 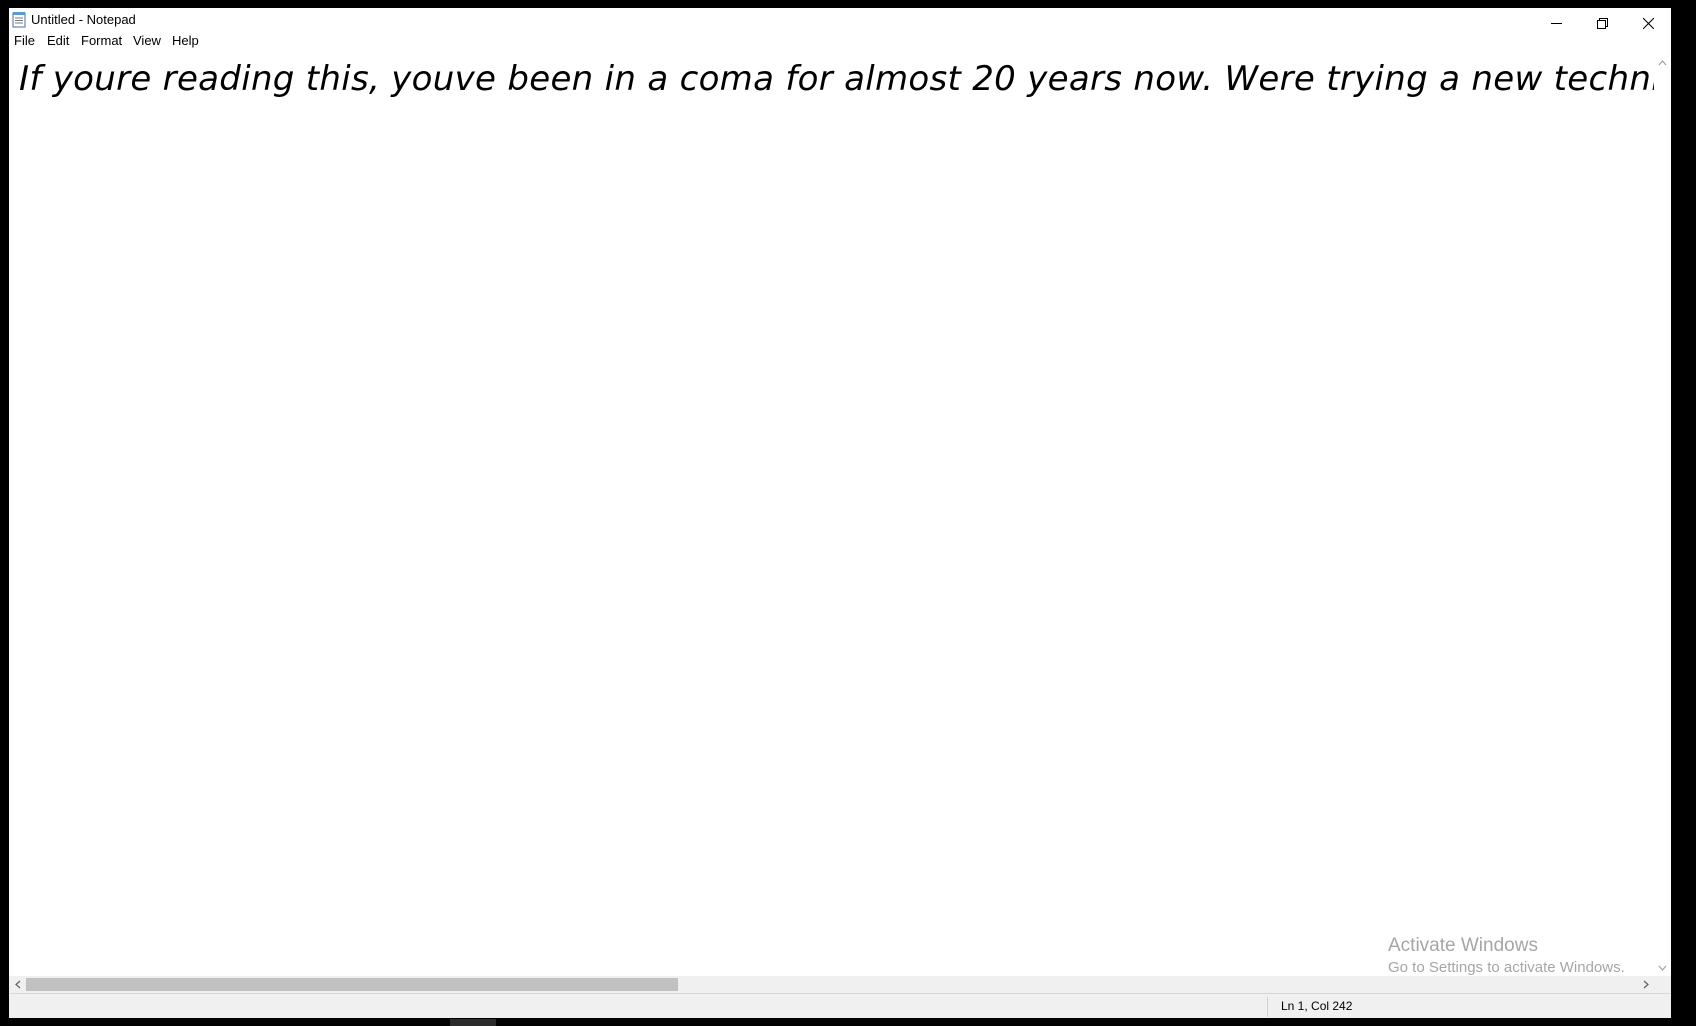 What do you see at coordinates (840, 1005) in the screenshot?
I see `status-bar: Ln 1, Col 242` at bounding box center [840, 1005].